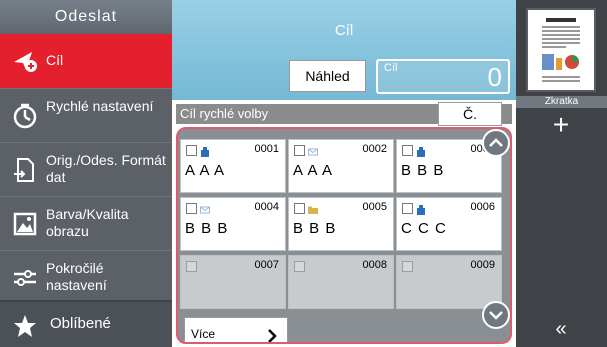 The image size is (607, 347). Describe the element at coordinates (494, 77) in the screenshot. I see `destination-count-value: 0` at that location.